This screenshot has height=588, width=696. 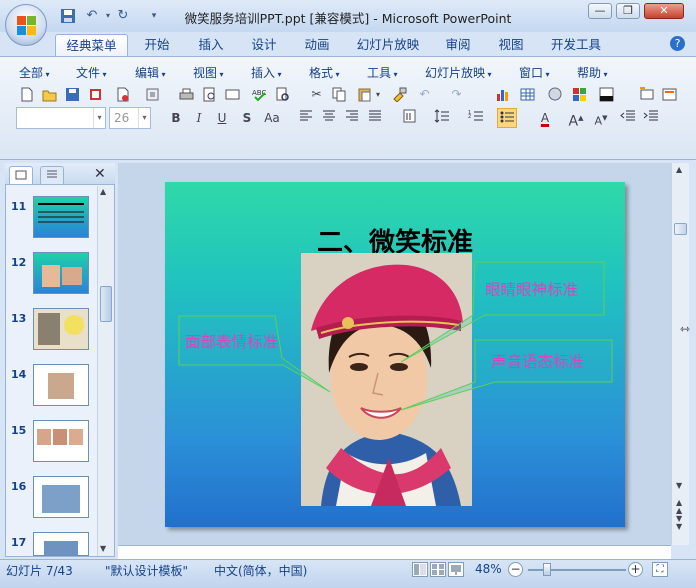 What do you see at coordinates (19, 262) in the screenshot?
I see `slide-number: 12` at bounding box center [19, 262].